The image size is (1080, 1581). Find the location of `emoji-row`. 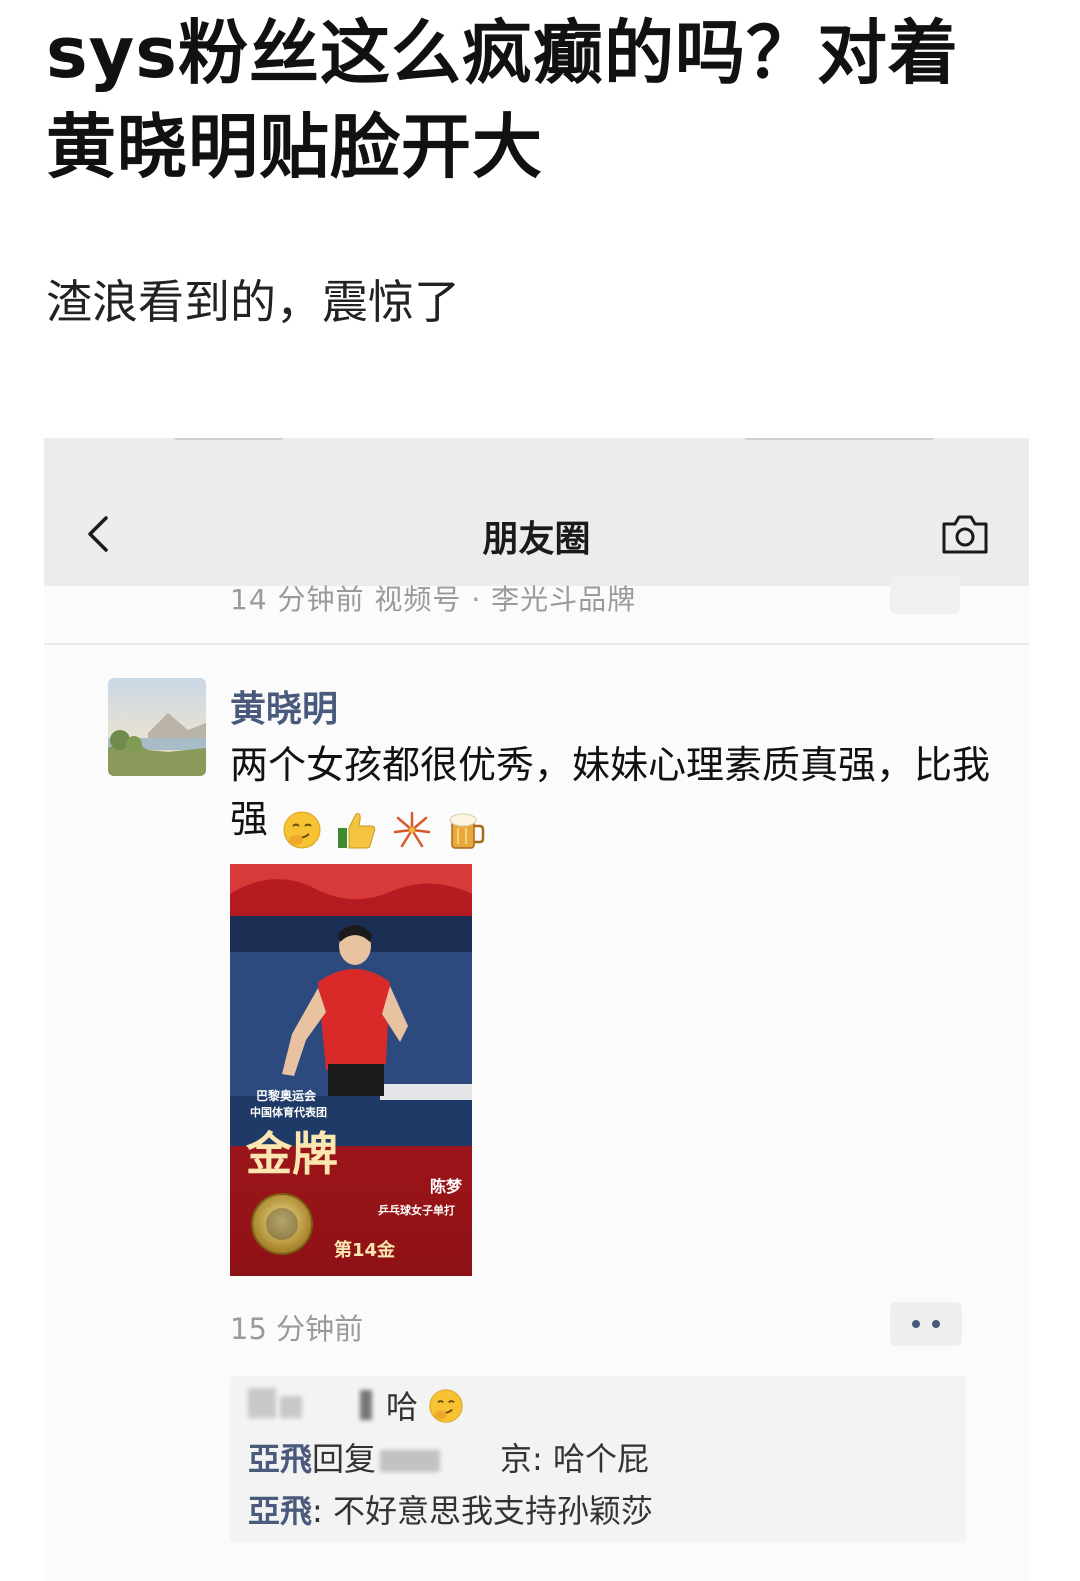

emoji-row is located at coordinates (385, 827).